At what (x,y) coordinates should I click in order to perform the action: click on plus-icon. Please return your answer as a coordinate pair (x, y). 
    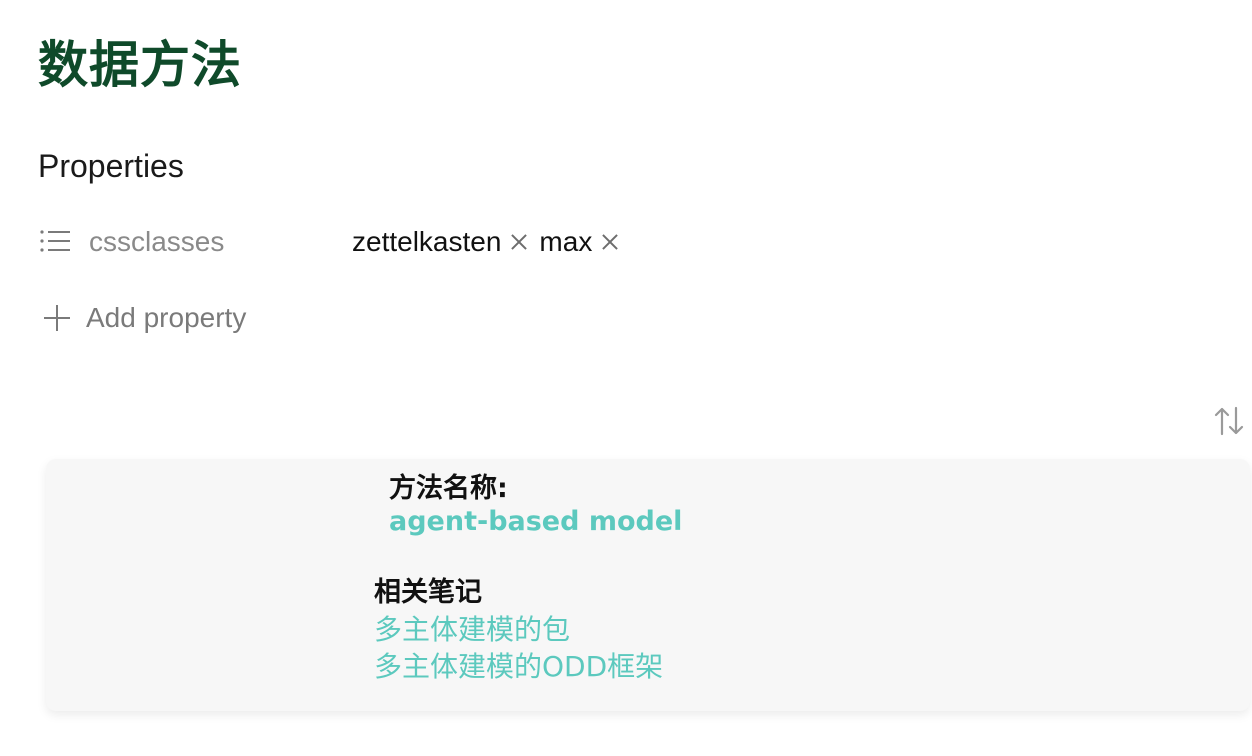
    Looking at the image, I should click on (57, 318).